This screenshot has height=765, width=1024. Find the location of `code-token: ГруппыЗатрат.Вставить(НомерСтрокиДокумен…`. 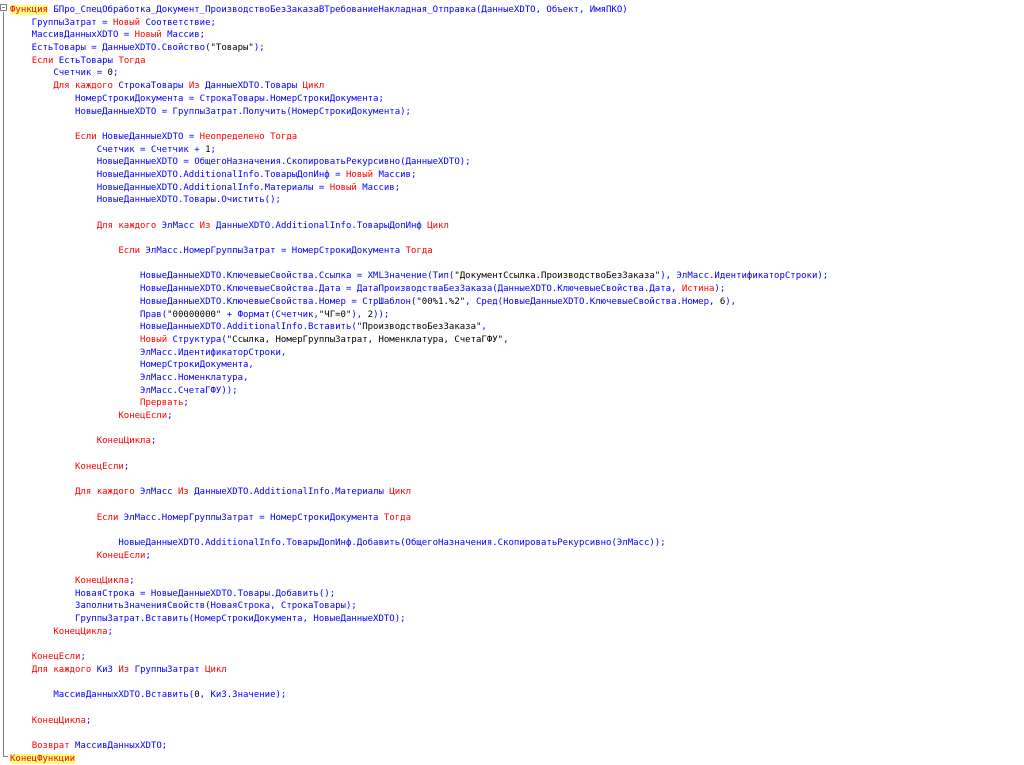

code-token: ГруппыЗатрат.Вставить(НомерСтрокиДокумен… is located at coordinates (208, 619).